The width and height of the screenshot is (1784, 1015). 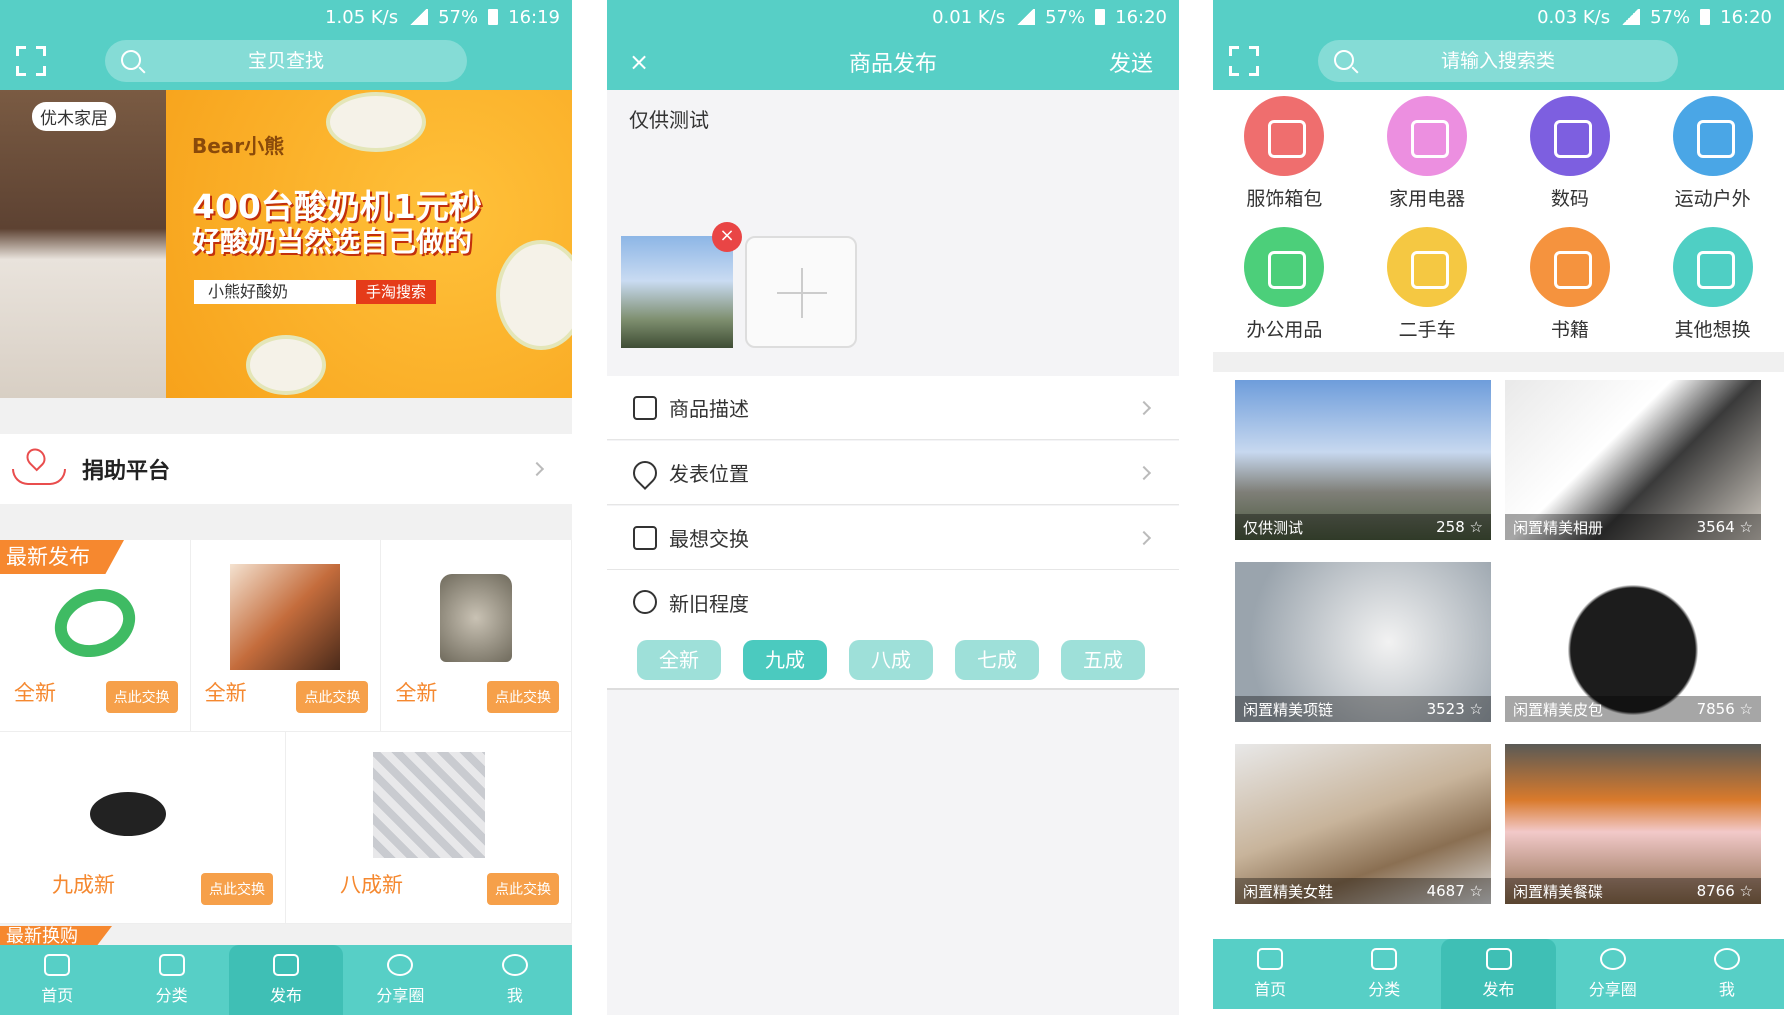 I want to click on category-other: 其他想换, so click(x=1712, y=286).